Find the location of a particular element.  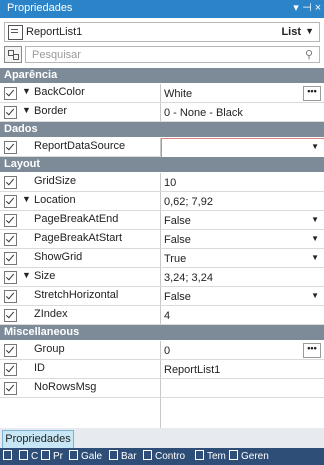

property-name: Border is located at coordinates (51, 111).